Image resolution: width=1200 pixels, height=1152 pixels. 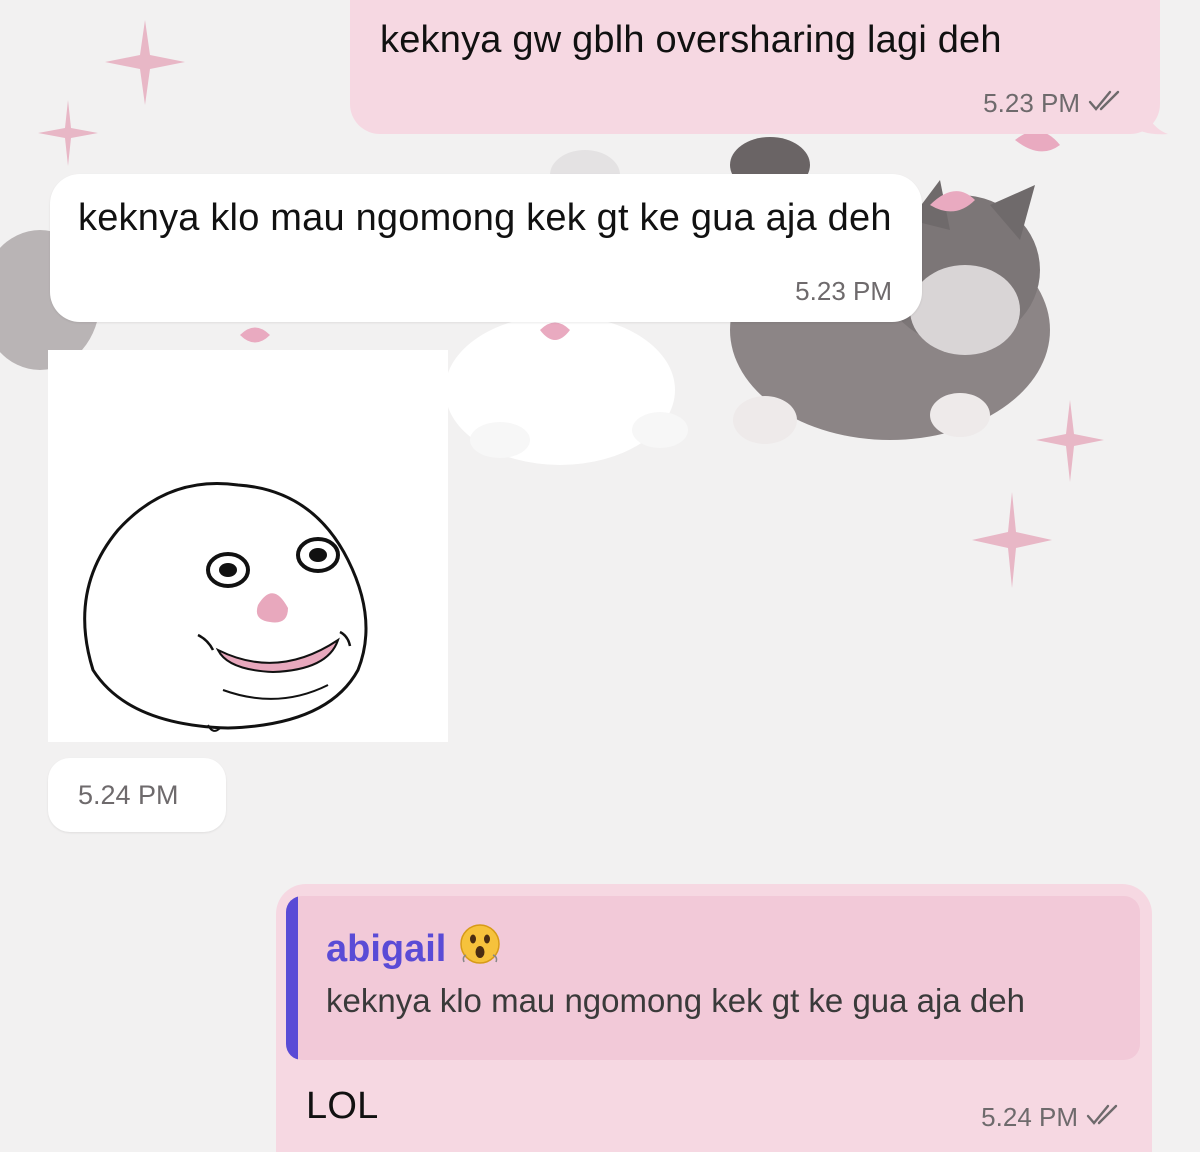 I want to click on reply-sender-label: abigail, so click(x=386, y=948).